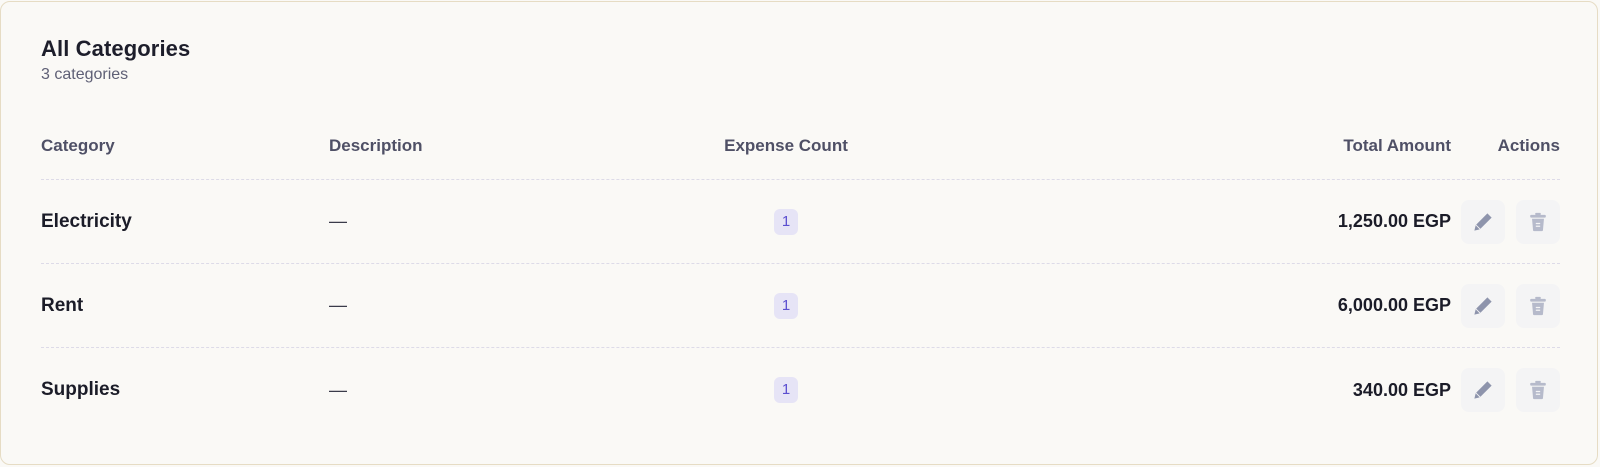 The height and width of the screenshot is (467, 1600). I want to click on category-name: Electricity, so click(86, 221).